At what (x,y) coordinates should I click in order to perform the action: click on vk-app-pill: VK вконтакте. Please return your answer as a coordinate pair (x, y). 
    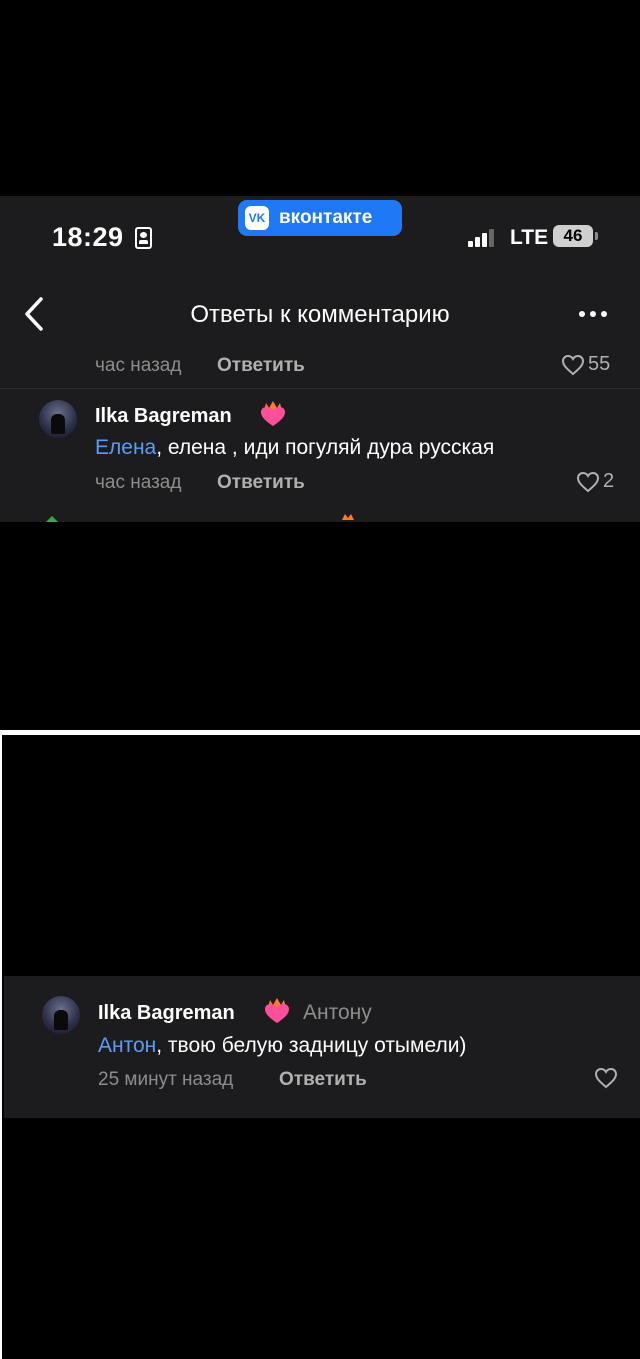
    Looking at the image, I should click on (320, 218).